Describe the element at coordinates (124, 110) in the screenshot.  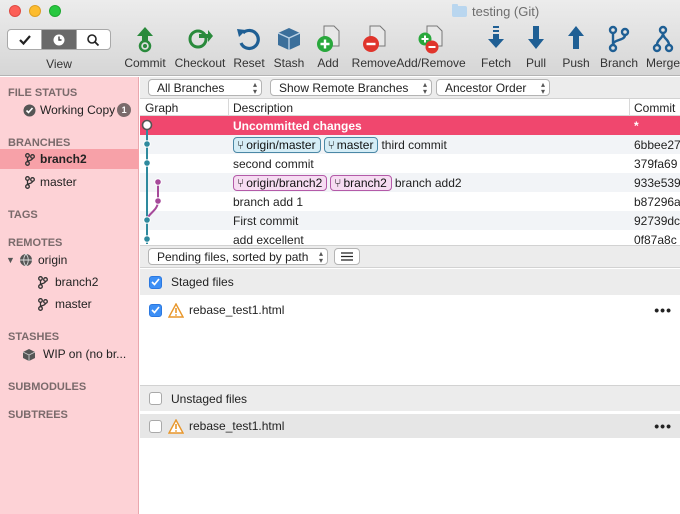
I see `working-copy-badge: 1` at that location.